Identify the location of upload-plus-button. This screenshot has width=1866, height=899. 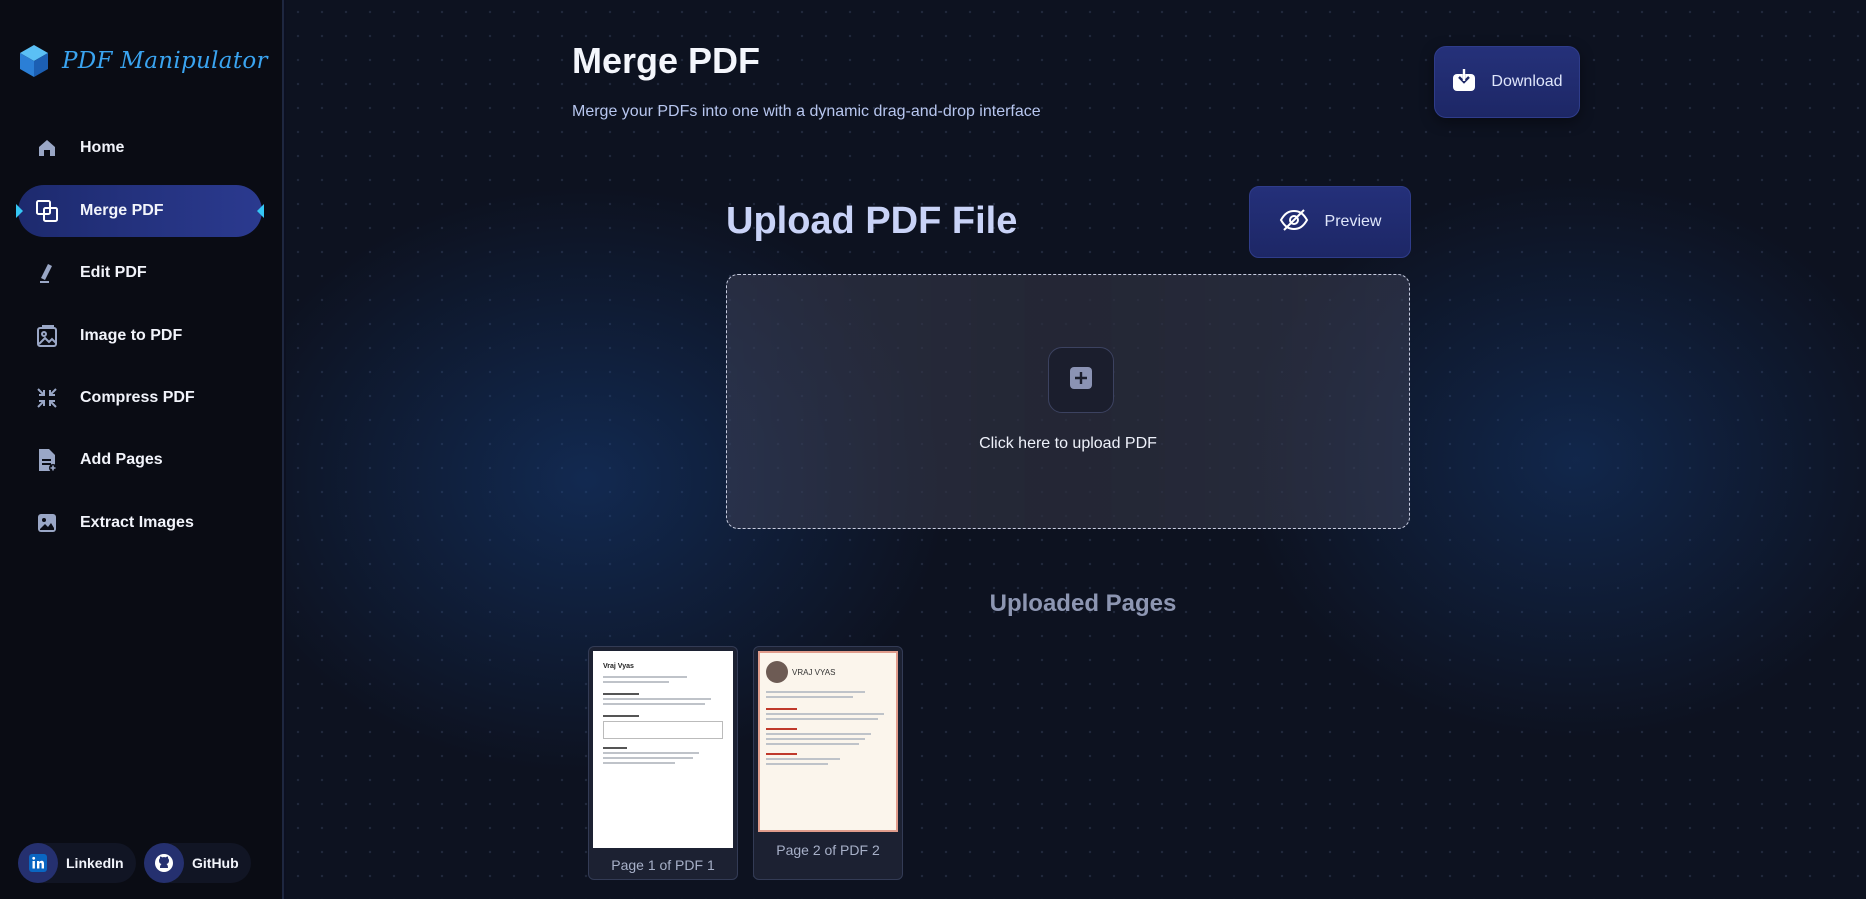
(1081, 380).